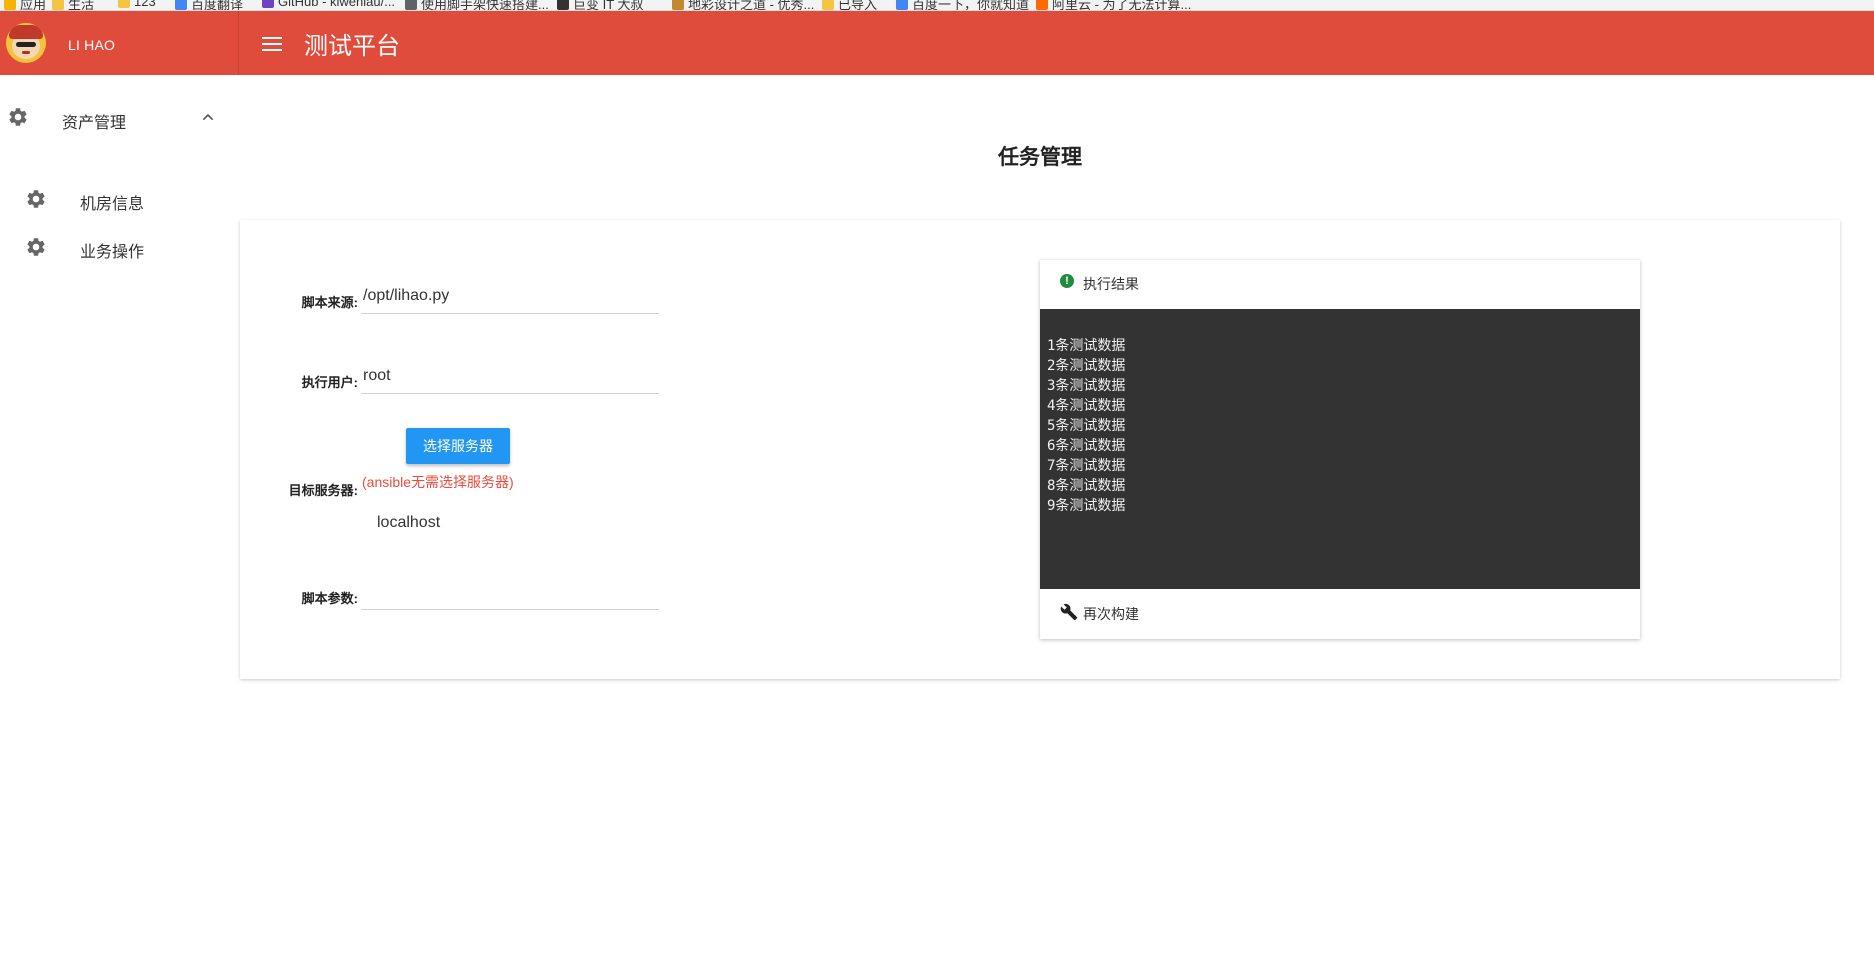 The width and height of the screenshot is (1874, 958). What do you see at coordinates (112, 204) in the screenshot?
I see `sidebar-item-label: 机房信息` at bounding box center [112, 204].